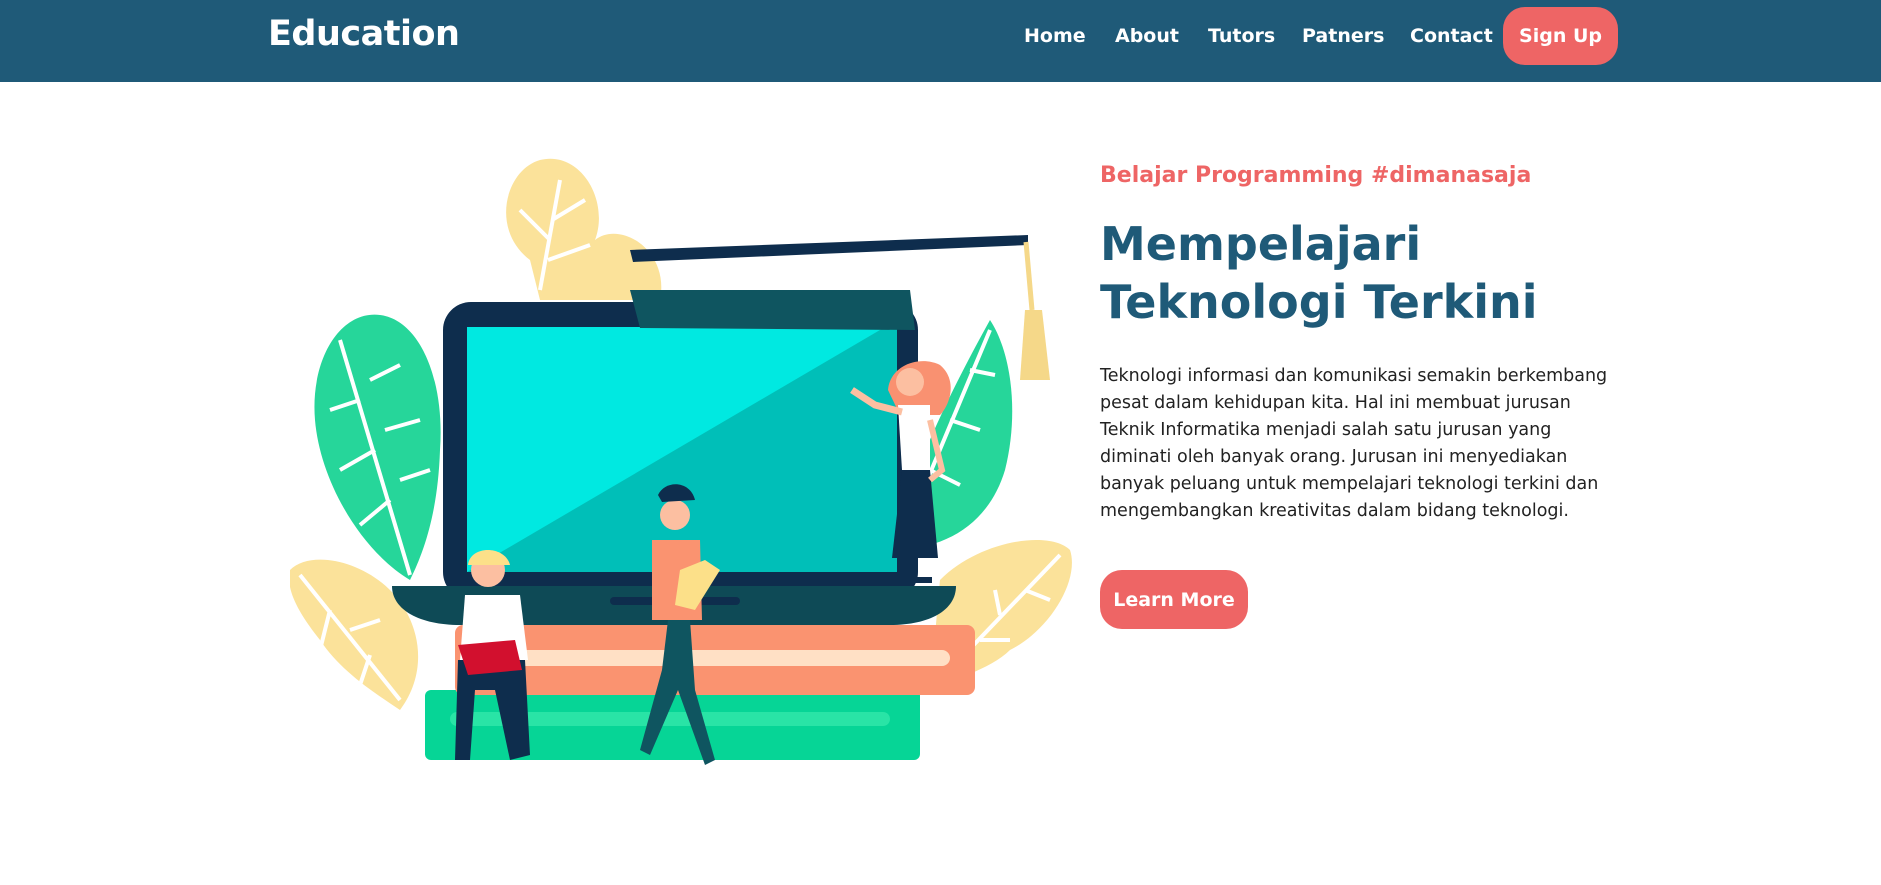 This screenshot has height=885, width=1881. What do you see at coordinates (1241, 36) in the screenshot?
I see `nav-link-tutors: Tutors` at bounding box center [1241, 36].